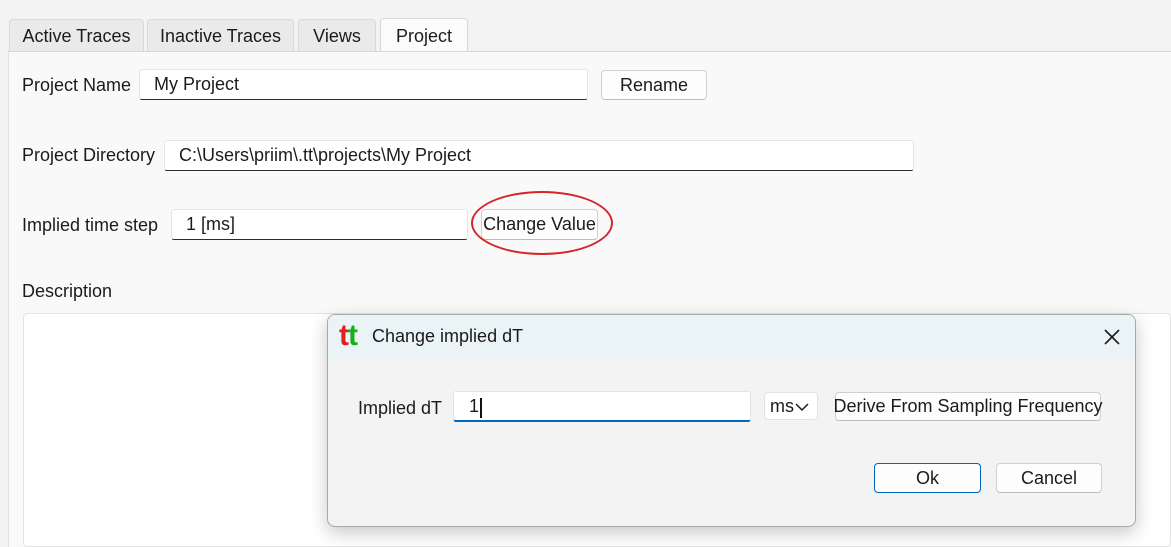 The height and width of the screenshot is (547, 1171). What do you see at coordinates (89, 155) in the screenshot?
I see `project-directory-label: Project Directory` at bounding box center [89, 155].